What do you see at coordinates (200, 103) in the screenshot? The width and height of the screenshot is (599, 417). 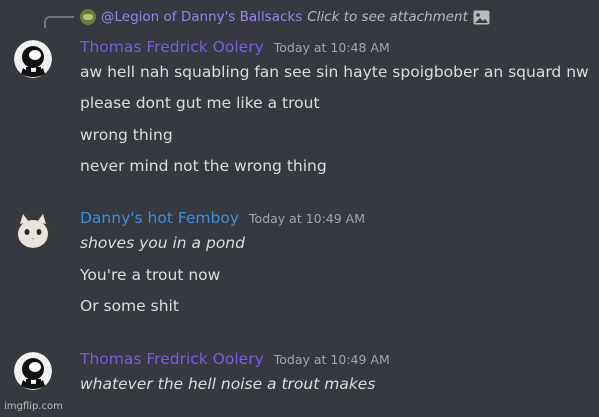 I see `message-text: please dont gut me like a trout` at bounding box center [200, 103].